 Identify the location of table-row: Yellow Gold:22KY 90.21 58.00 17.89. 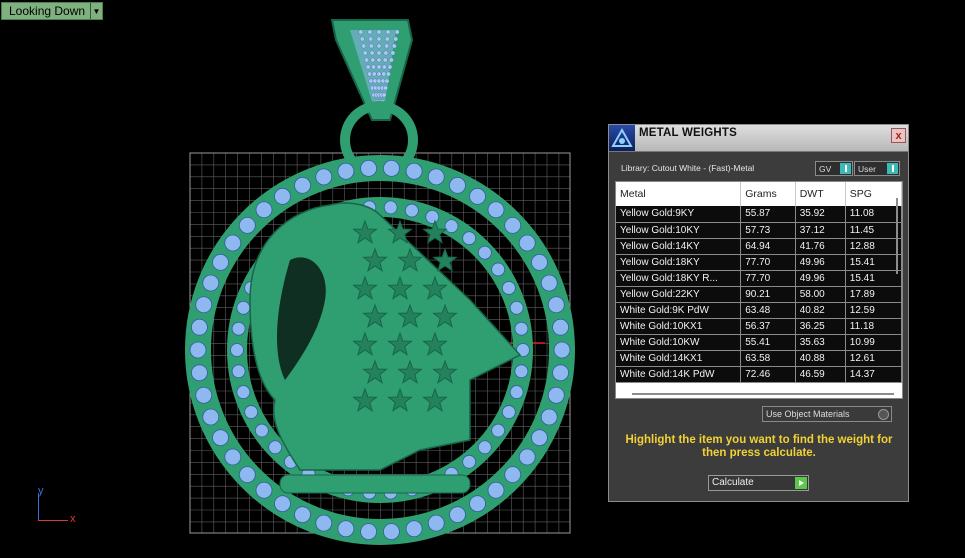
(759, 294).